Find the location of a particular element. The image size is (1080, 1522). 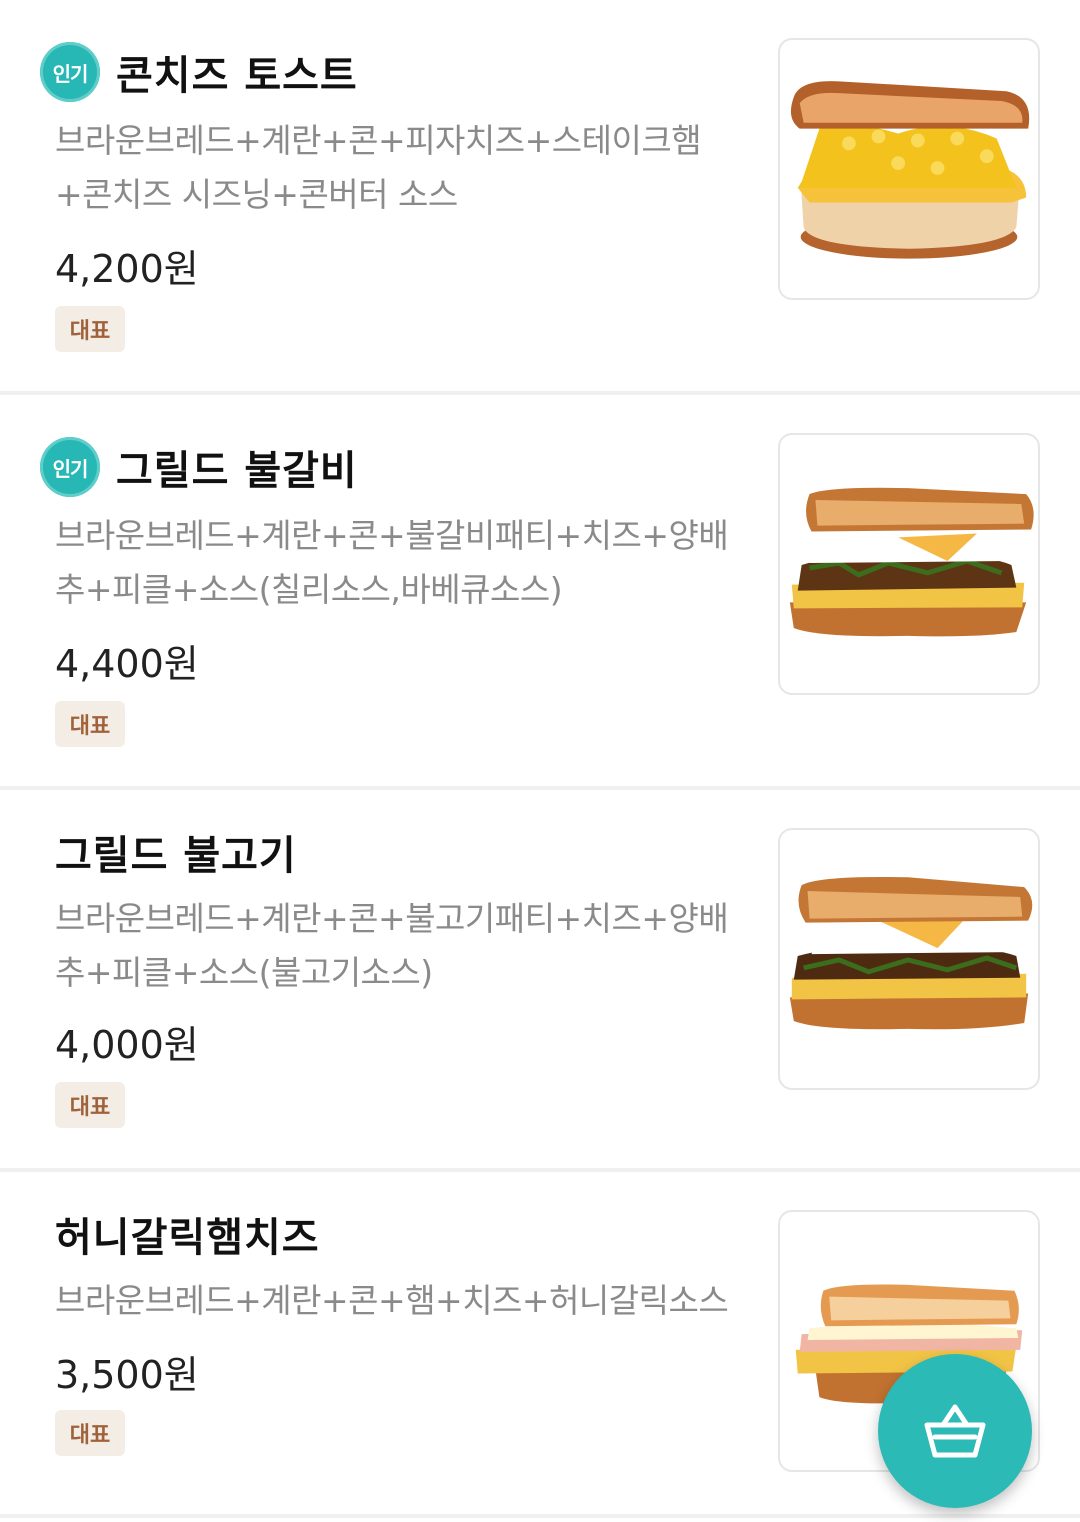

item-name: 그릴드 불갈비 is located at coordinates (237, 471).